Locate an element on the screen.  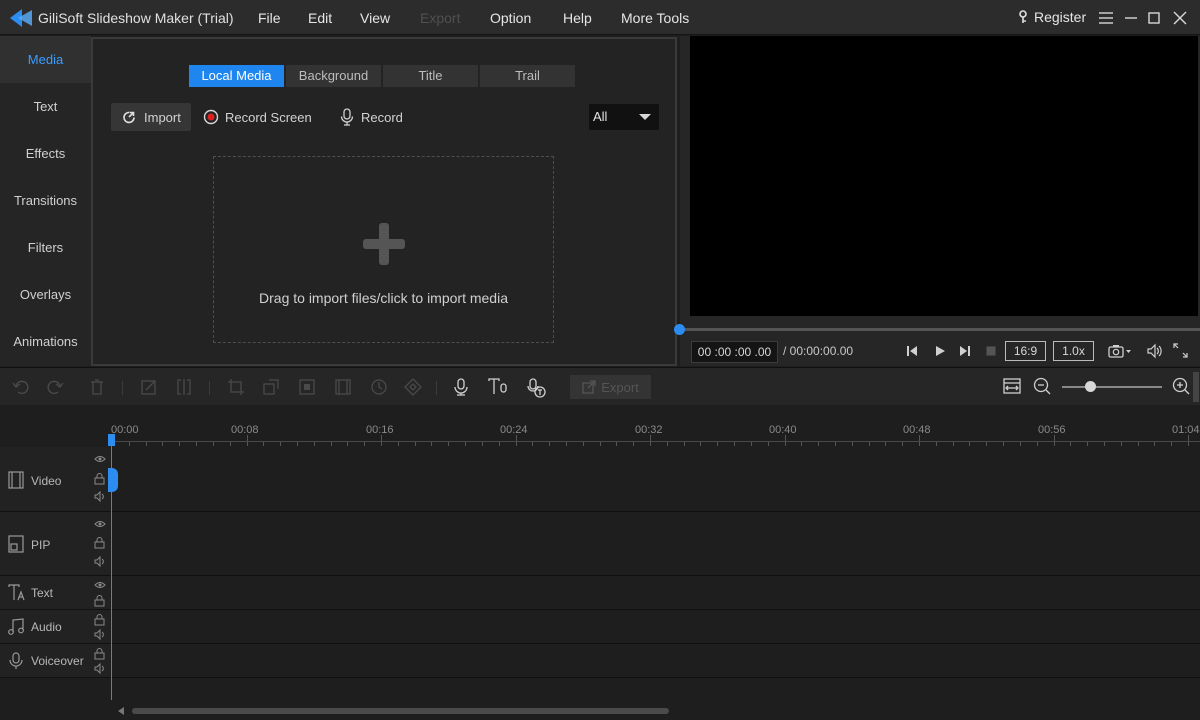
next-frame-icon is located at coordinates (965, 351).